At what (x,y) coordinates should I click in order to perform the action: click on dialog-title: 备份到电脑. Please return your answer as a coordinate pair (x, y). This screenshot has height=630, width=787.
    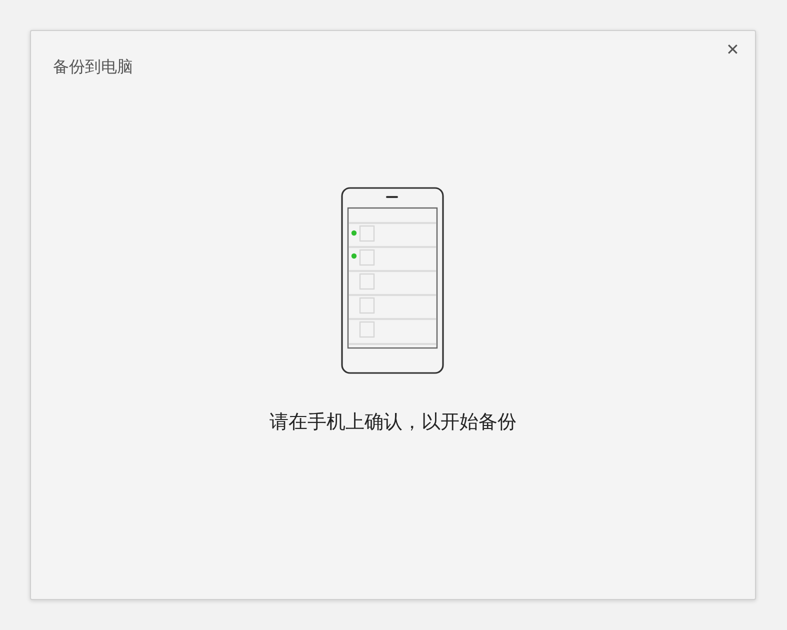
    Looking at the image, I should click on (93, 67).